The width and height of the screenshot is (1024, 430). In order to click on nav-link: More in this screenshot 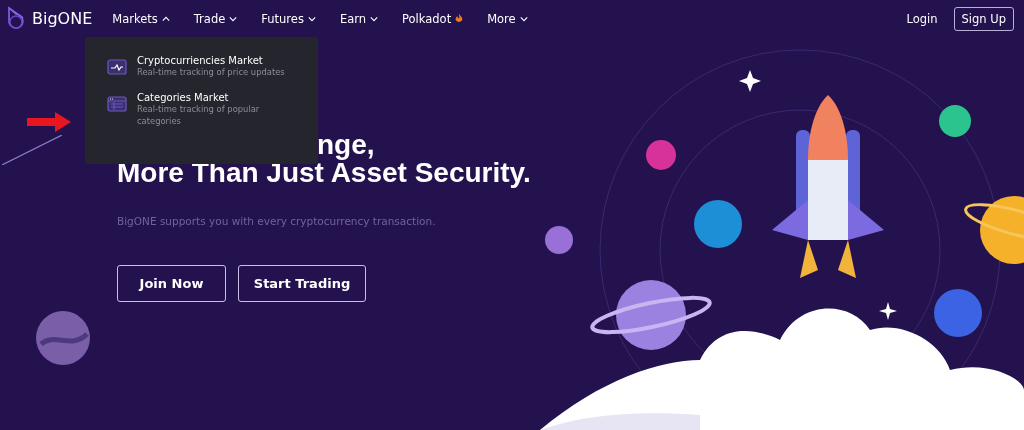, I will do `click(507, 18)`.